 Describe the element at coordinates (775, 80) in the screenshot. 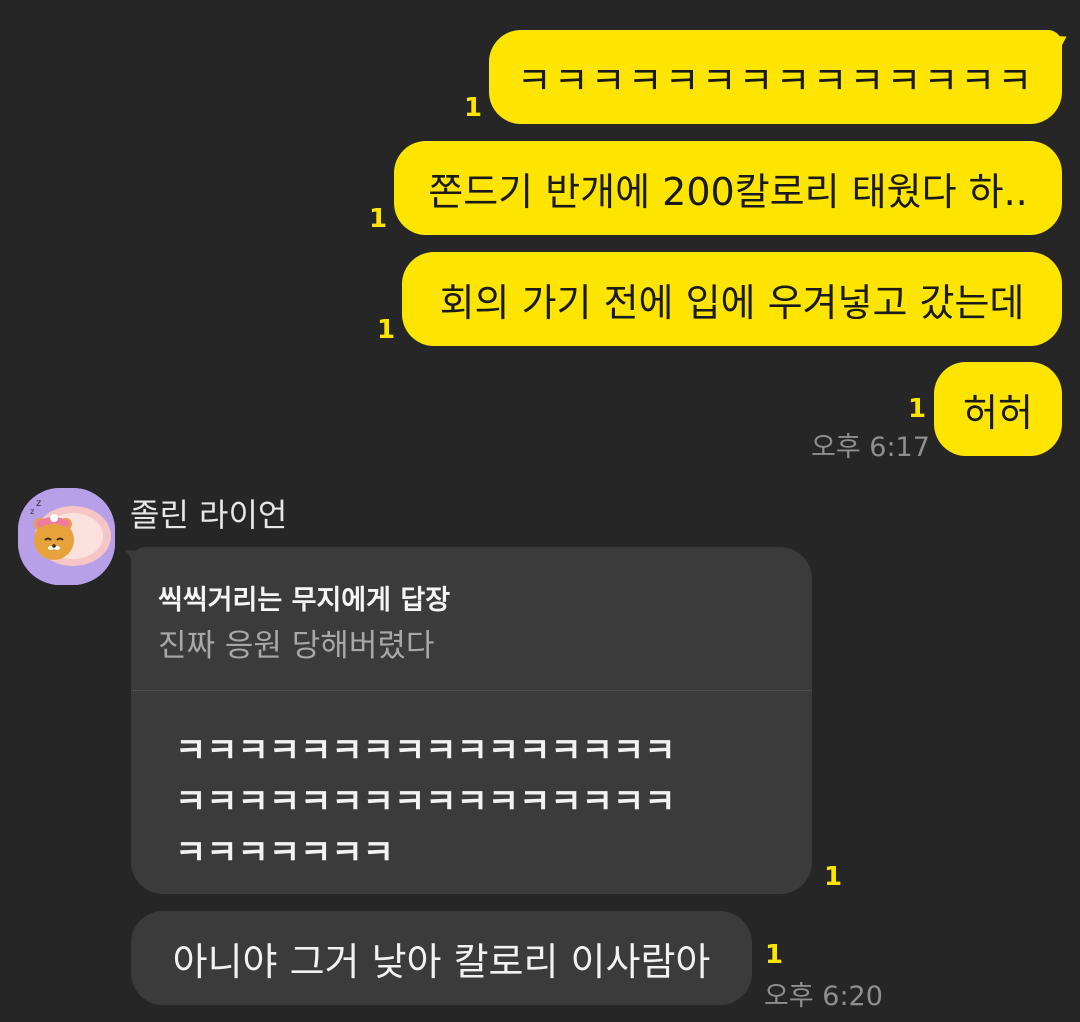

I see `message-text: ㅋㅋㅋㅋㅋㅋㅋㅋㅋㅋㅋㅋㅋㅋ` at that location.